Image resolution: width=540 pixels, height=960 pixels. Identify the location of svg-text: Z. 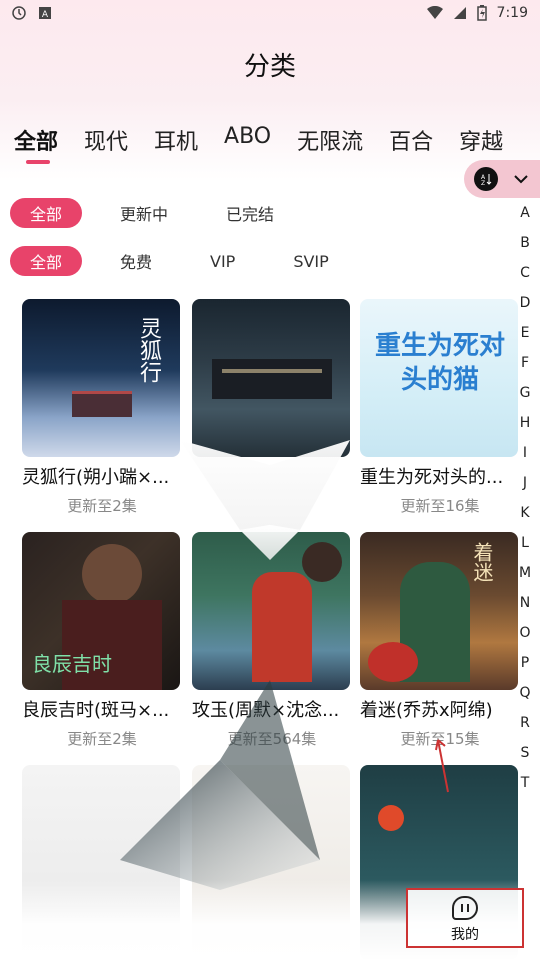
(483, 183).